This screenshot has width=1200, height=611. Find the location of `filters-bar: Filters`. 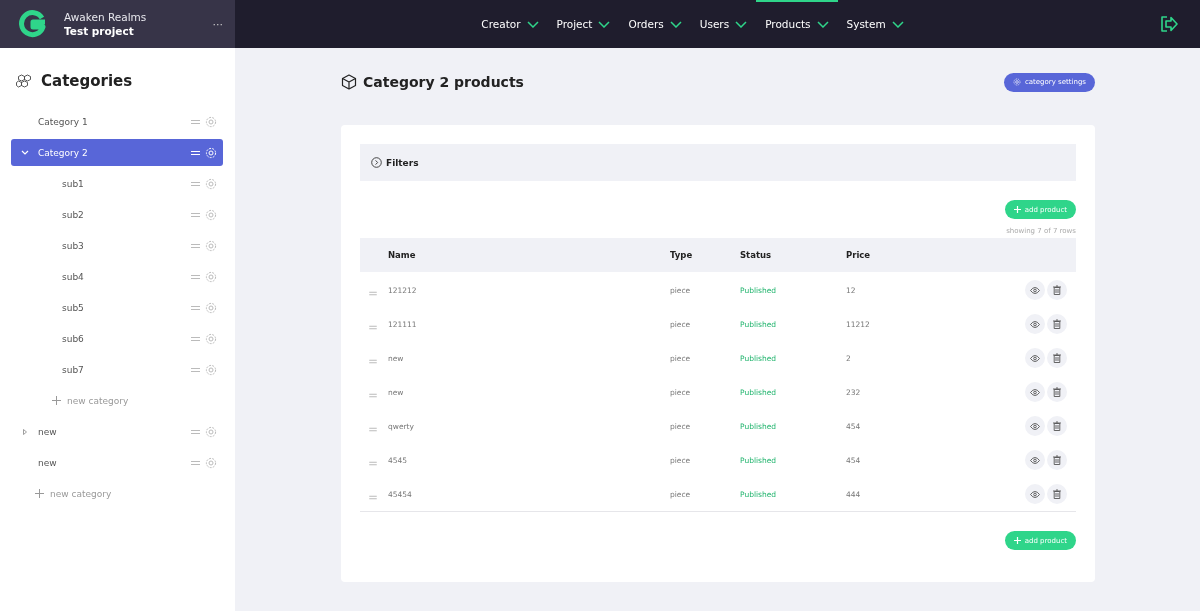

filters-bar: Filters is located at coordinates (718, 162).